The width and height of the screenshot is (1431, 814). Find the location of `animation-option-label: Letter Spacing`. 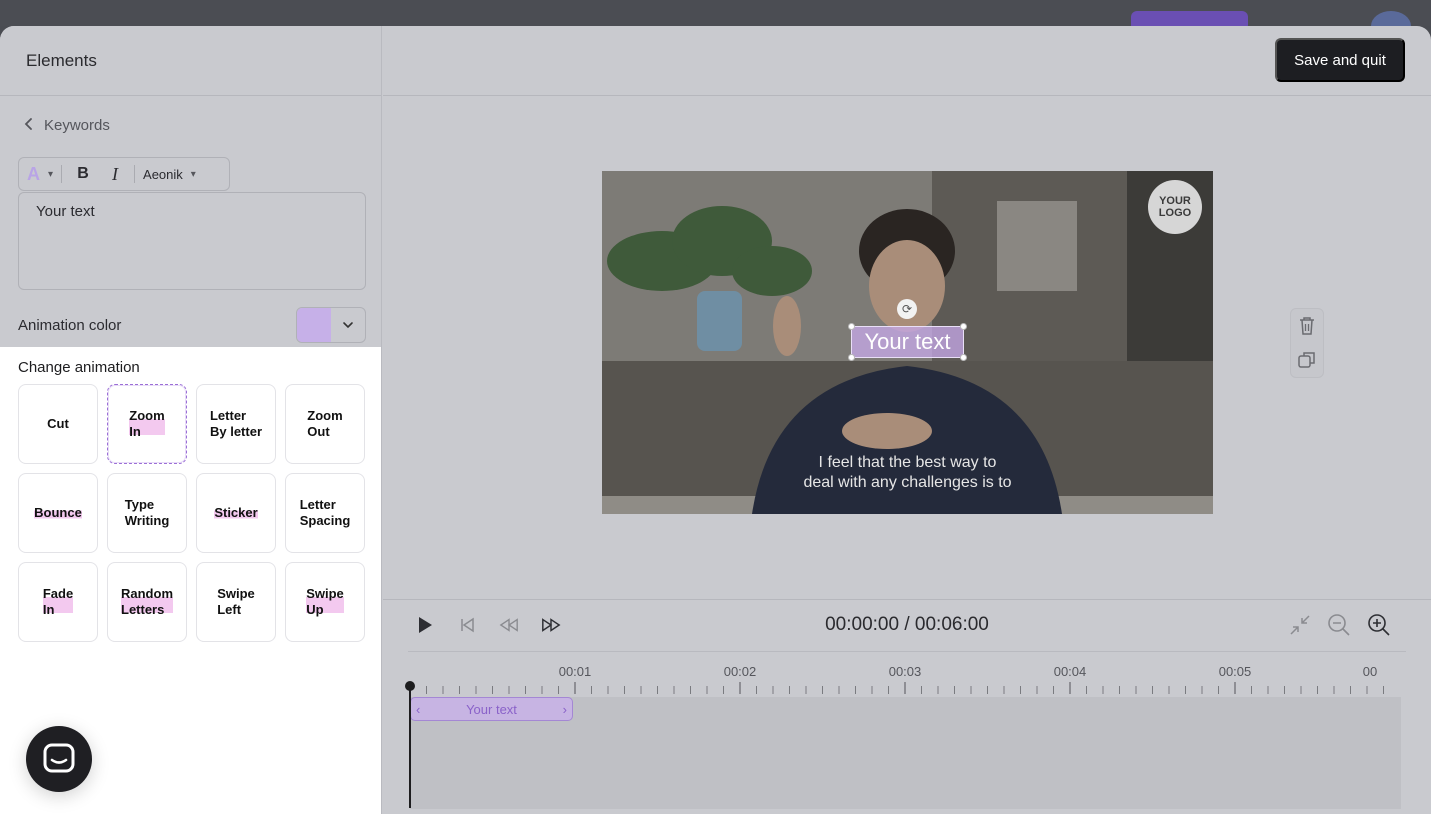

animation-option-label: Letter Spacing is located at coordinates (325, 512).